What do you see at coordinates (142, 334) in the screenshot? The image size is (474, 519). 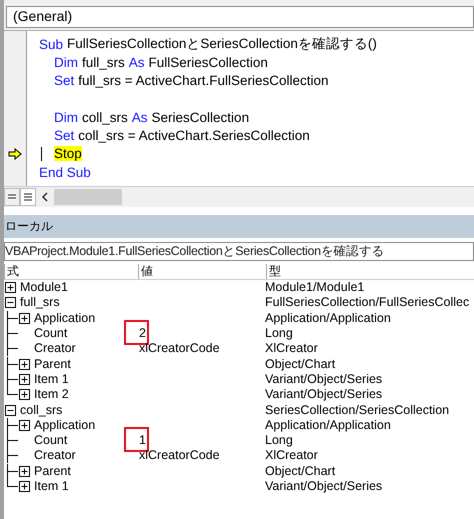 I see `variable-value: 2` at bounding box center [142, 334].